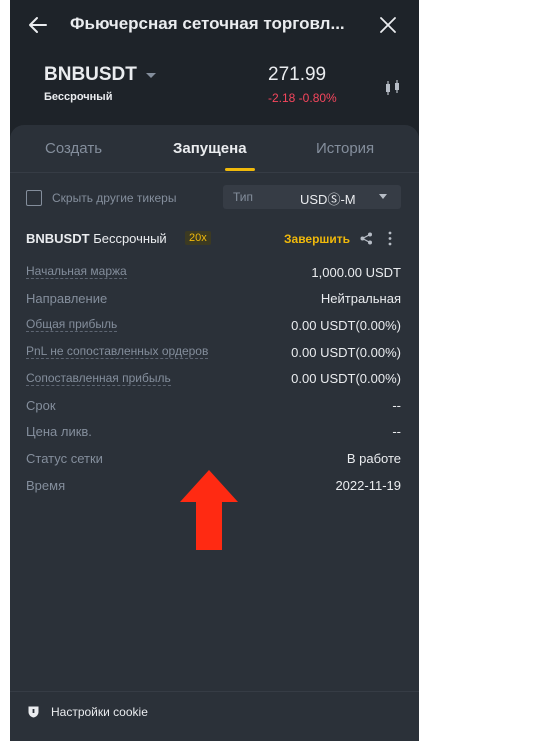  Describe the element at coordinates (33, 712) in the screenshot. I see `shield-icon` at that location.